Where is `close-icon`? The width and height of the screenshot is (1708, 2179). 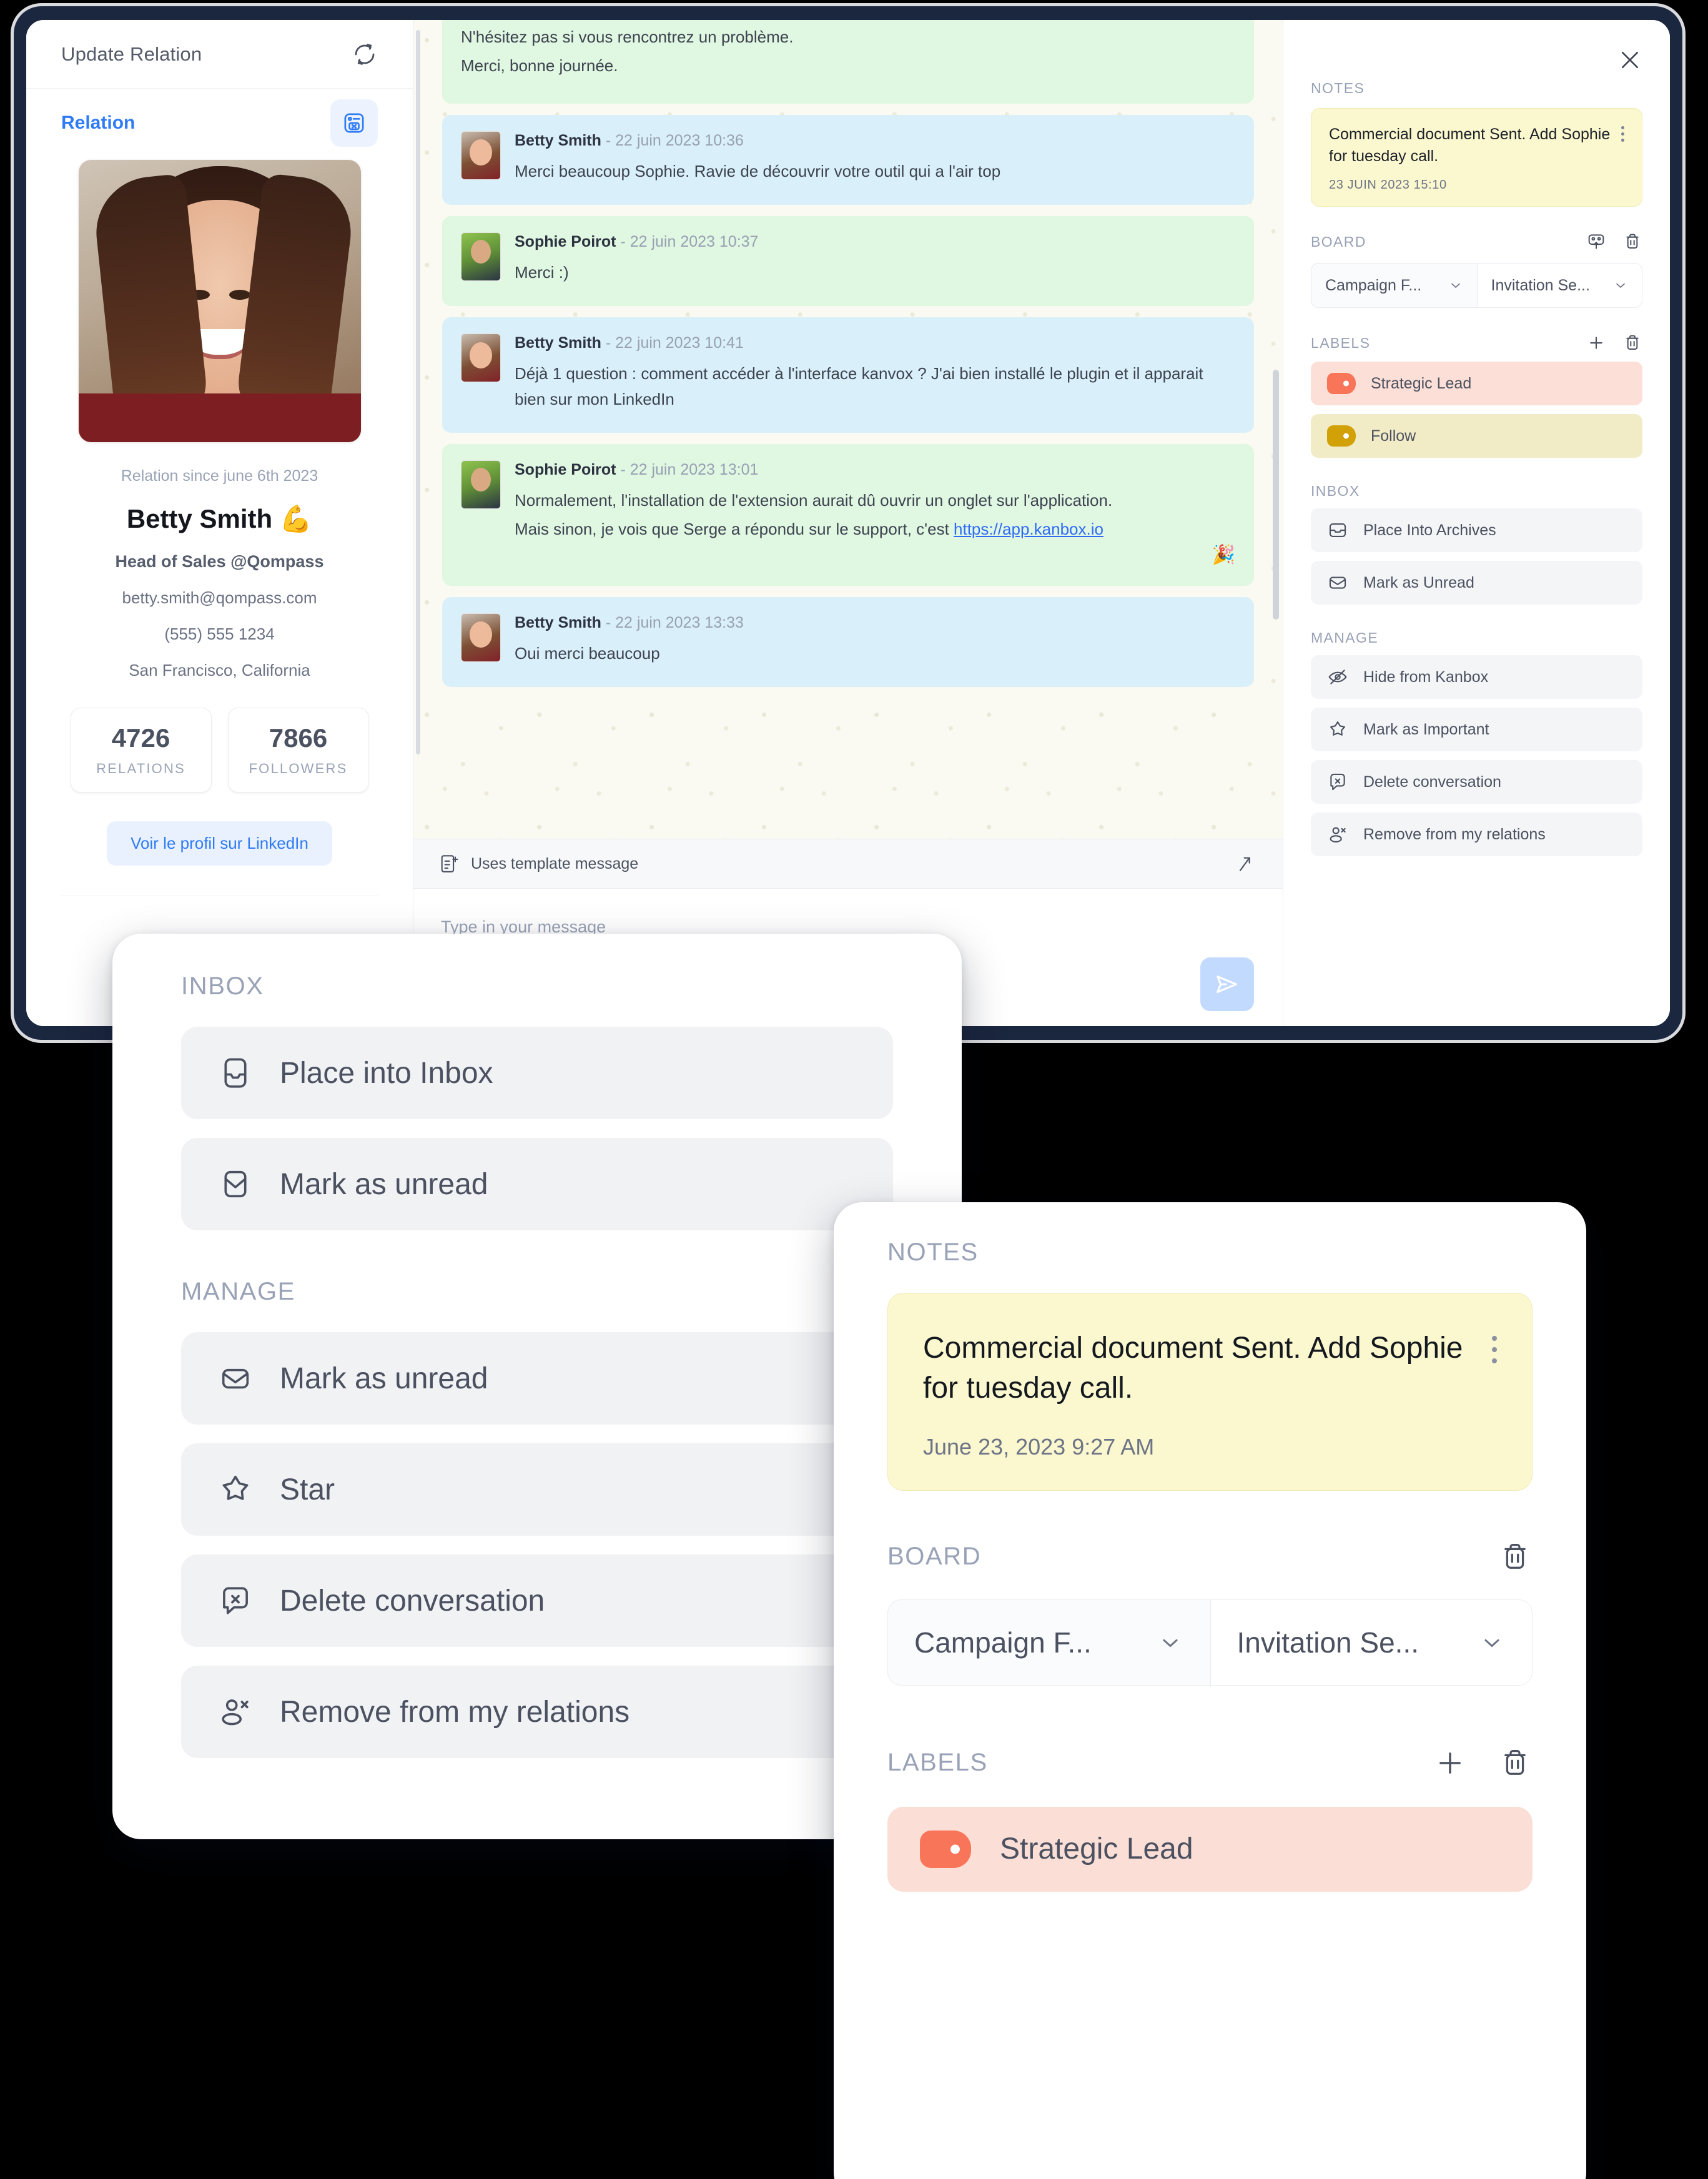
close-icon is located at coordinates (1629, 60).